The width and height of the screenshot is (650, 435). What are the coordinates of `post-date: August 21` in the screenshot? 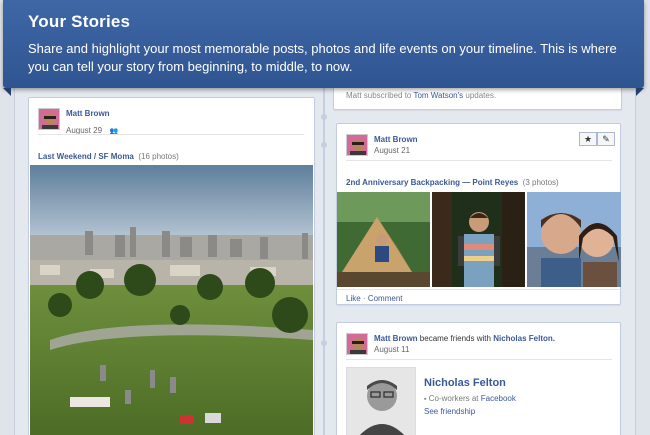 It's located at (392, 150).